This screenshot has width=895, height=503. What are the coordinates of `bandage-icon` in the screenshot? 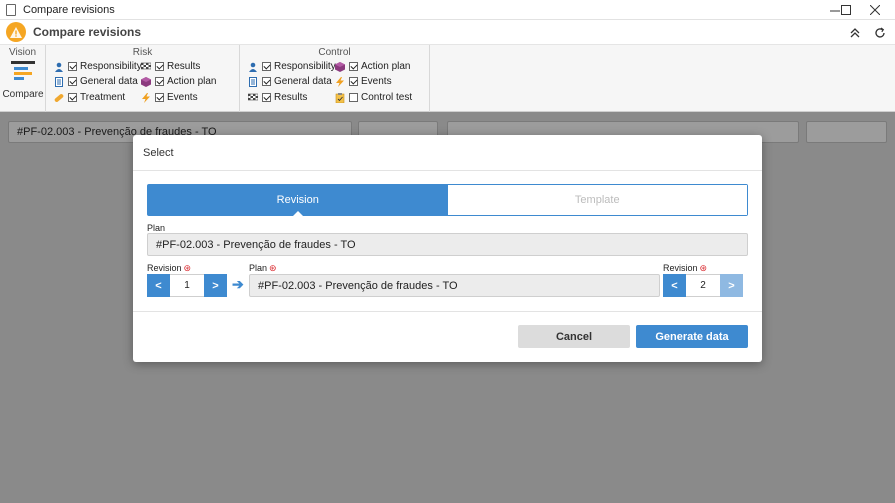 It's located at (59, 97).